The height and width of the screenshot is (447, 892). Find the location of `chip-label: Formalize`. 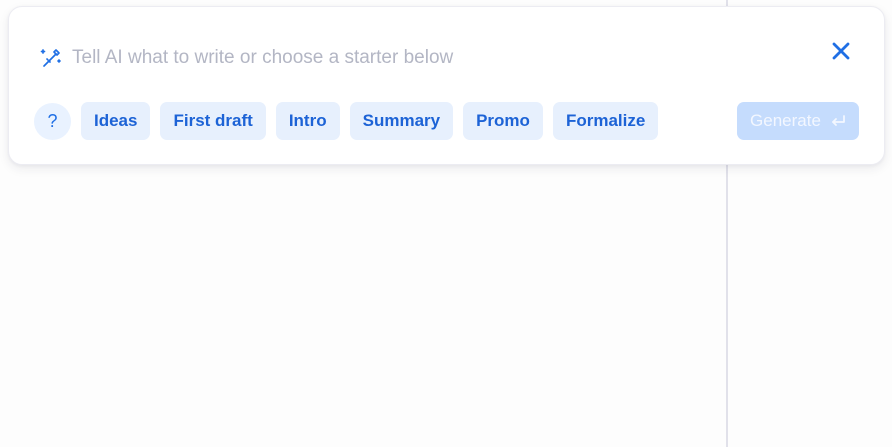

chip-label: Formalize is located at coordinates (605, 120).